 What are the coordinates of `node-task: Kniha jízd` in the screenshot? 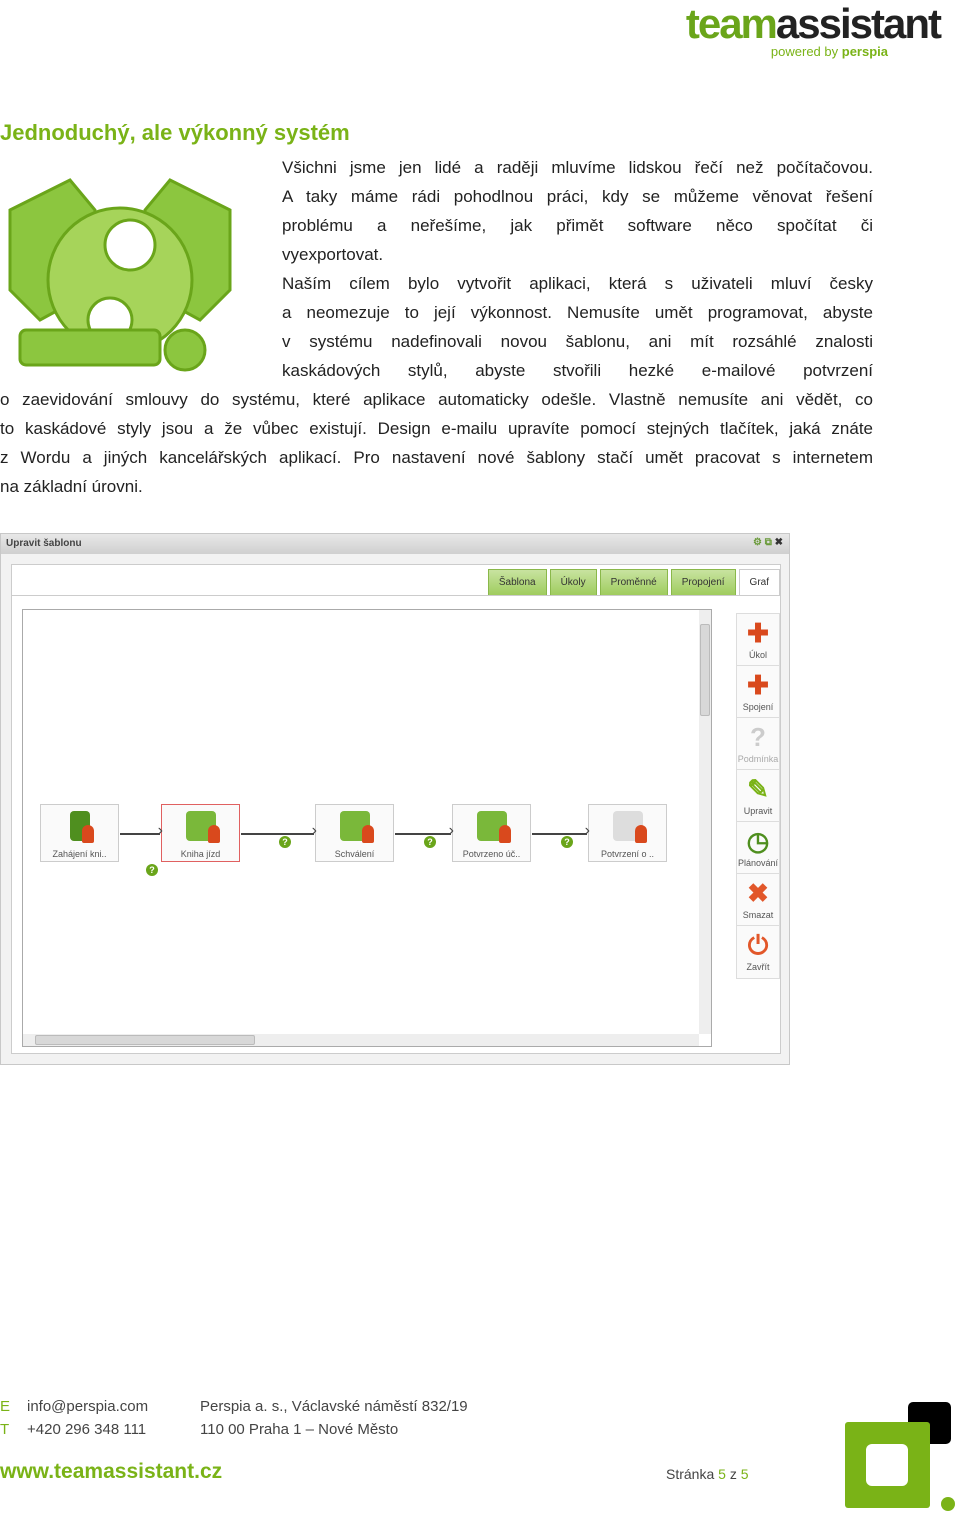 It's located at (200, 833).